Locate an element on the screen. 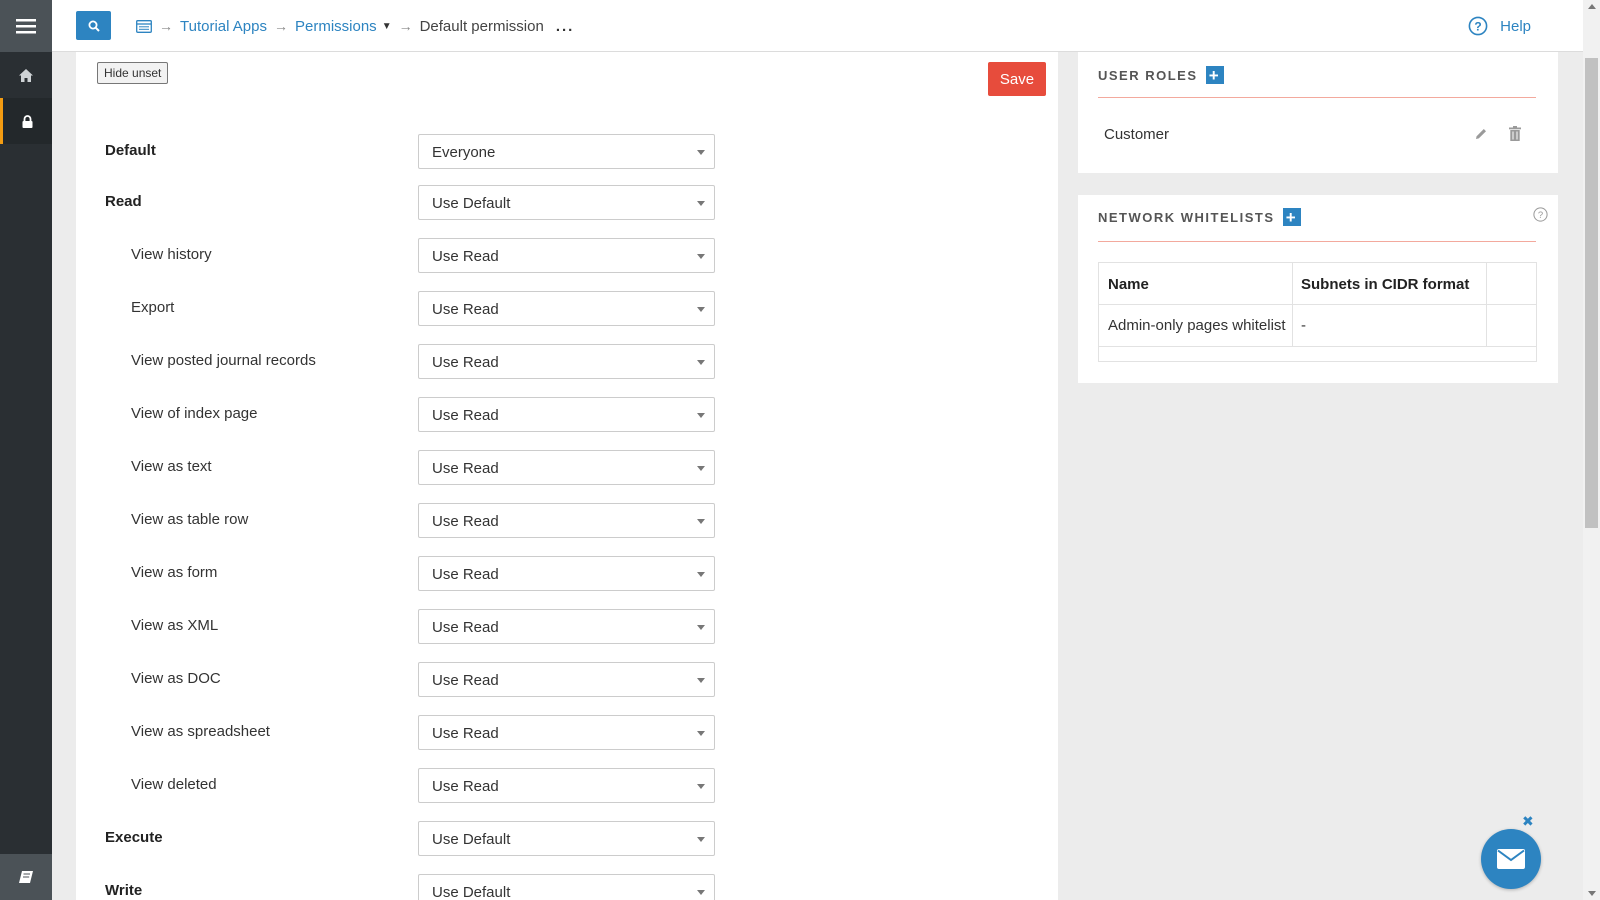  page-scrollbar is located at coordinates (1591, 450).